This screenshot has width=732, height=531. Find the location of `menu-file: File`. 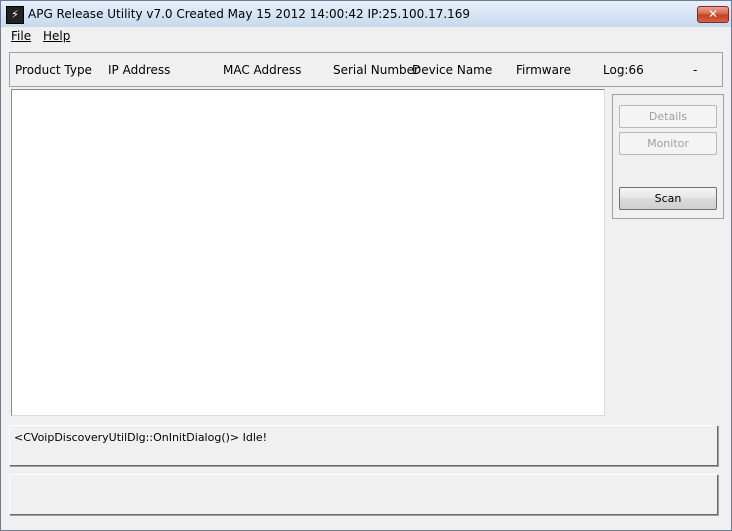

menu-file: File is located at coordinates (21, 36).